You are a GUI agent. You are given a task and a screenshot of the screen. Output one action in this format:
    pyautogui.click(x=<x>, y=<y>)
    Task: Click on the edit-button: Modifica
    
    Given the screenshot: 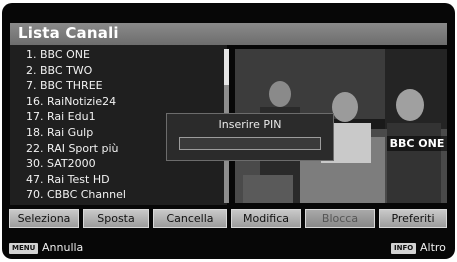 What is the action you would take?
    pyautogui.click(x=266, y=218)
    